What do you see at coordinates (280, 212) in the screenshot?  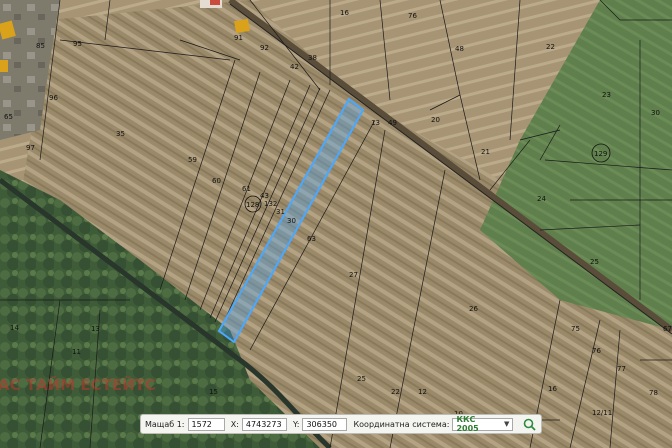 I see `parcel-label: 31` at bounding box center [280, 212].